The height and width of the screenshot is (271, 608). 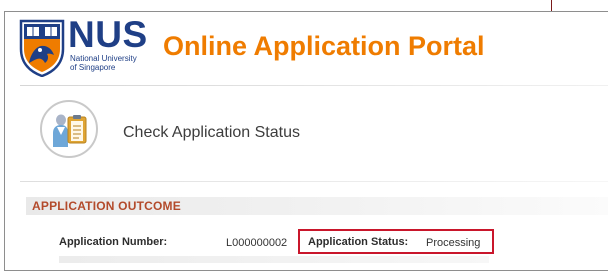 I want to click on section-title: APPLICATION OUTCOME, so click(x=106, y=206).